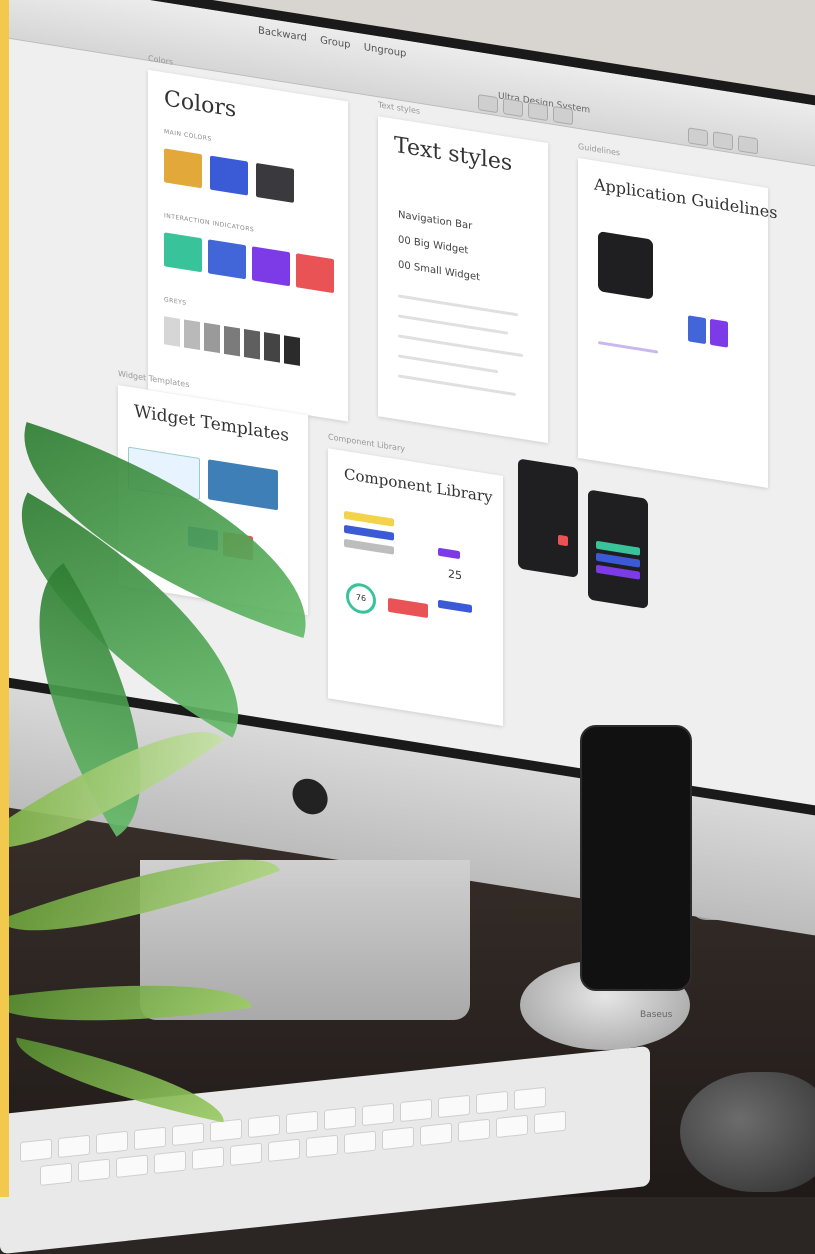  Describe the element at coordinates (435, 220) in the screenshot. I see `text-style-row: Navigation Bar` at that location.